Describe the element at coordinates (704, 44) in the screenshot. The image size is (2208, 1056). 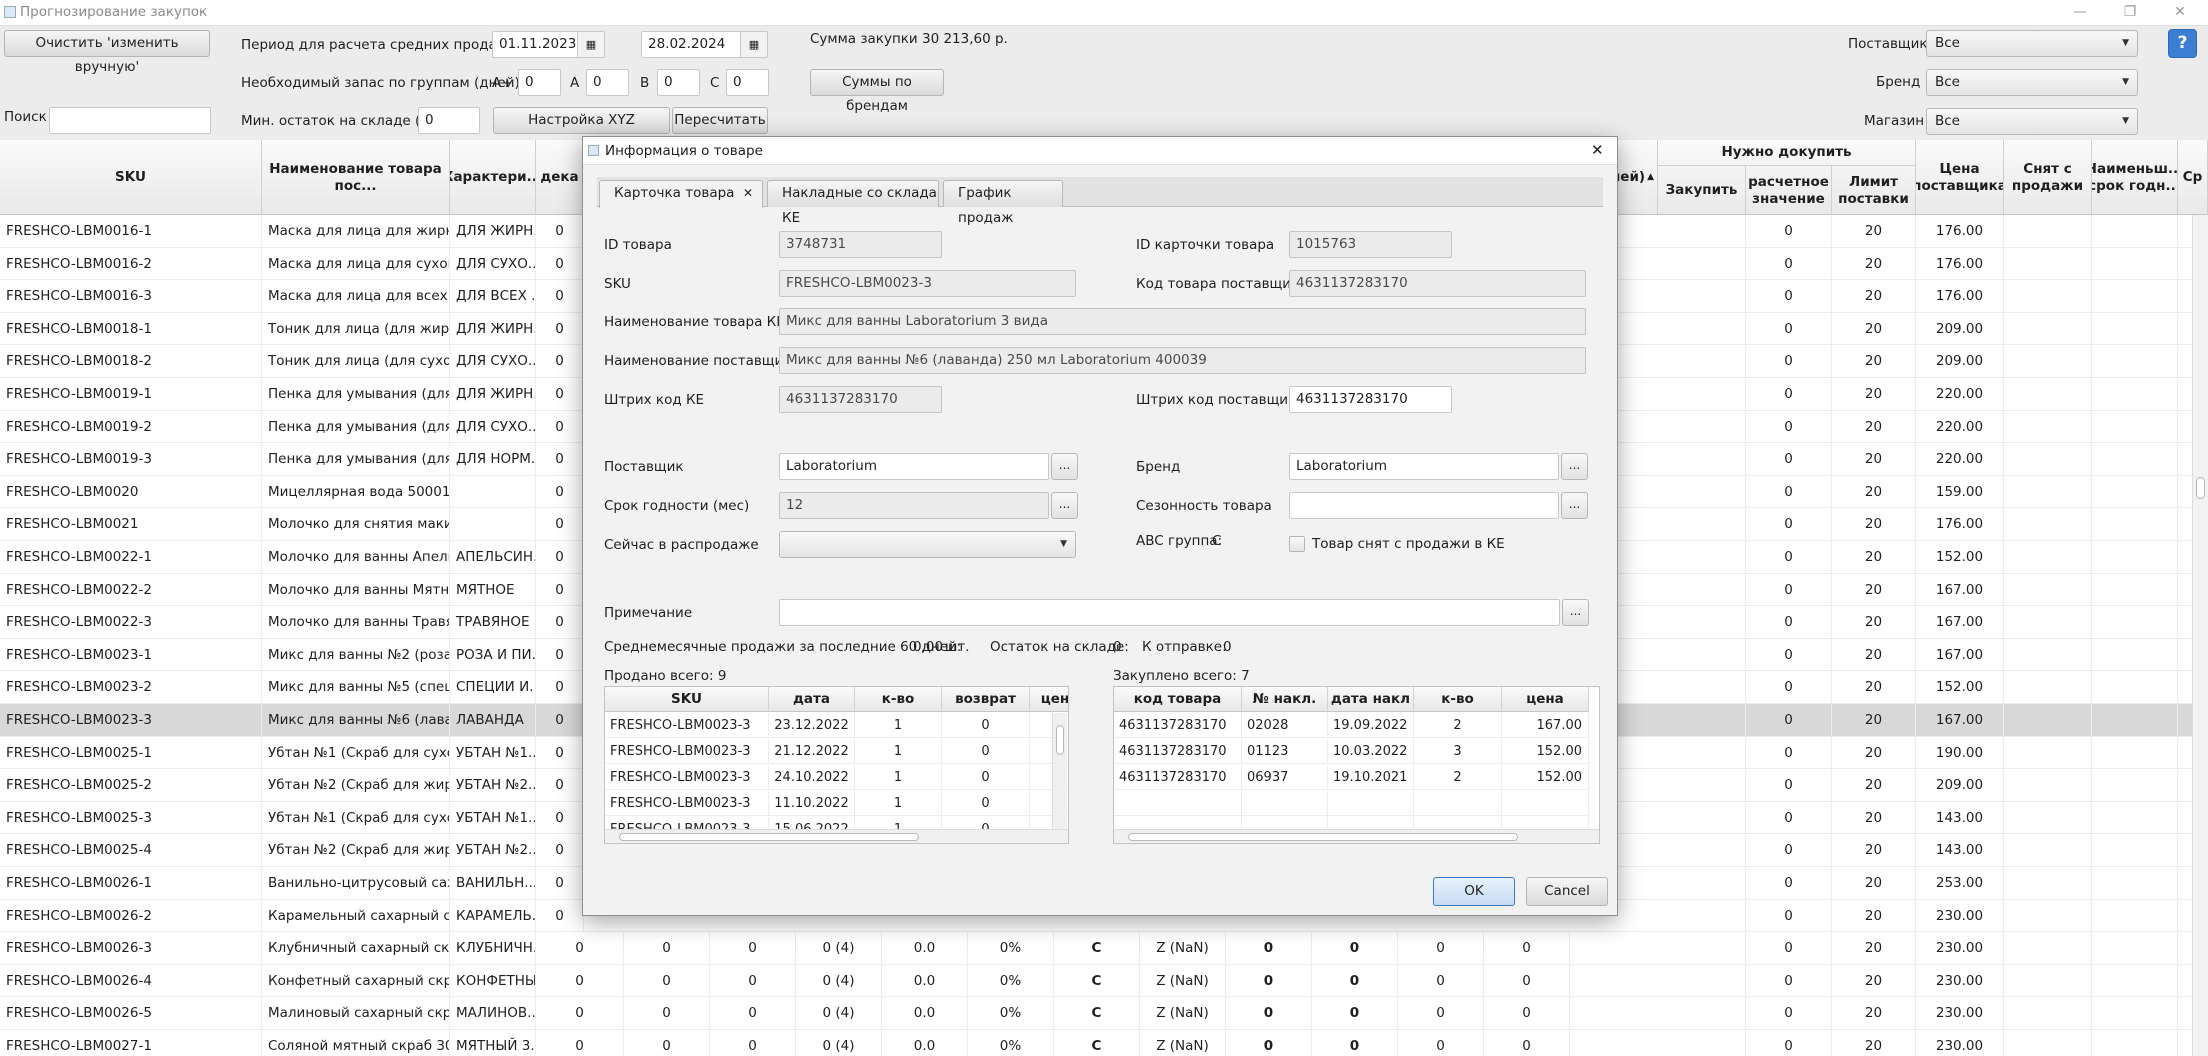
I see `date-to-field: 28.02.2024 ▦` at that location.